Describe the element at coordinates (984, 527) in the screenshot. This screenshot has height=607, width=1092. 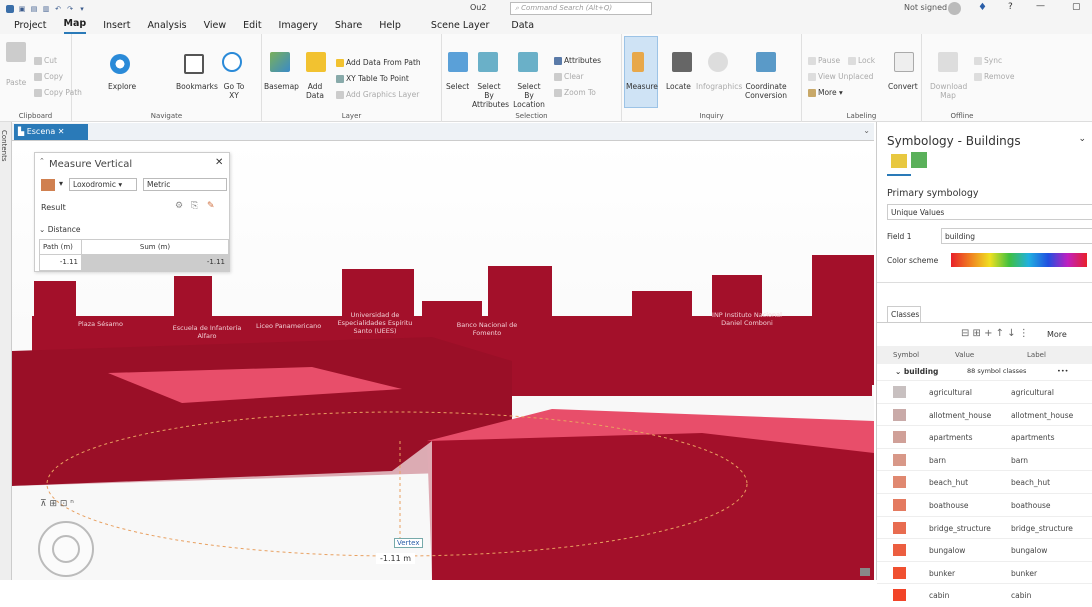
I see `list-item: bridge_structure bridge_structure` at that location.